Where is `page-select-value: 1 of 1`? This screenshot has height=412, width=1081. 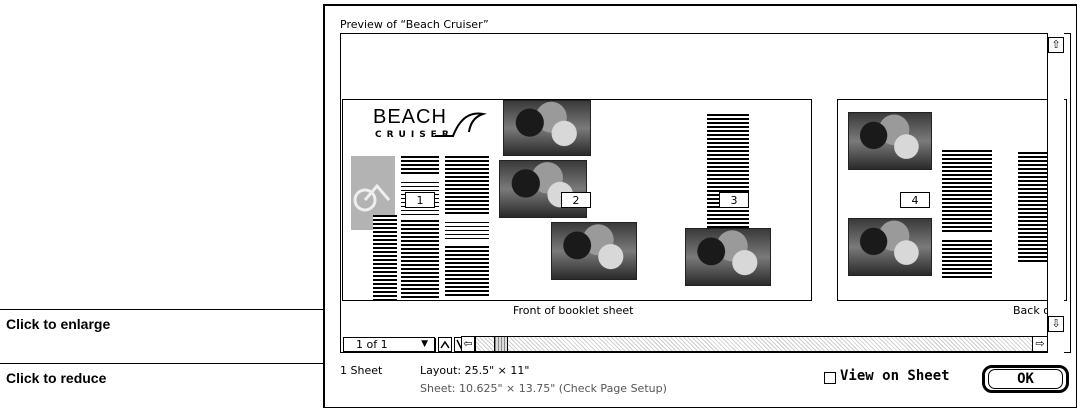 page-select-value: 1 of 1 is located at coordinates (372, 344).